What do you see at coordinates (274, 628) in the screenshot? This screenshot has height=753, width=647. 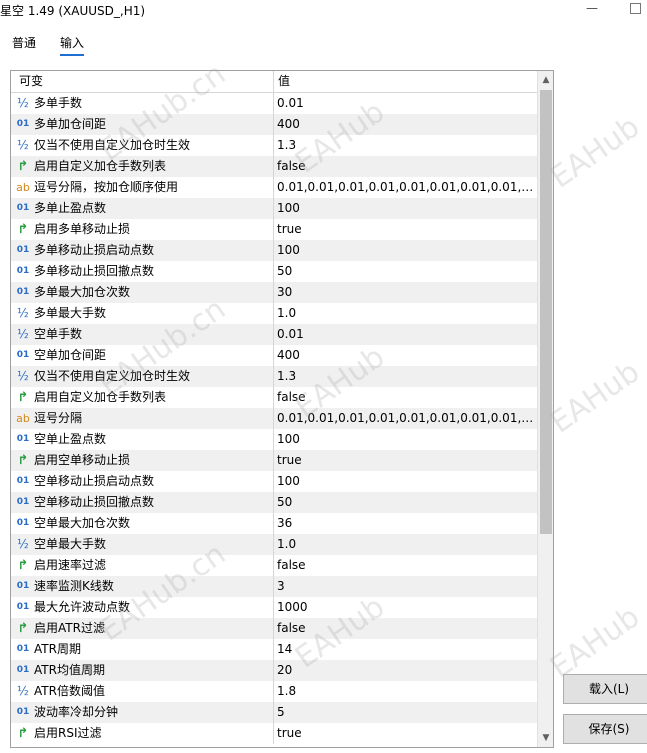 I see `table-row: ↱ 启用ATR过滤 false` at bounding box center [274, 628].